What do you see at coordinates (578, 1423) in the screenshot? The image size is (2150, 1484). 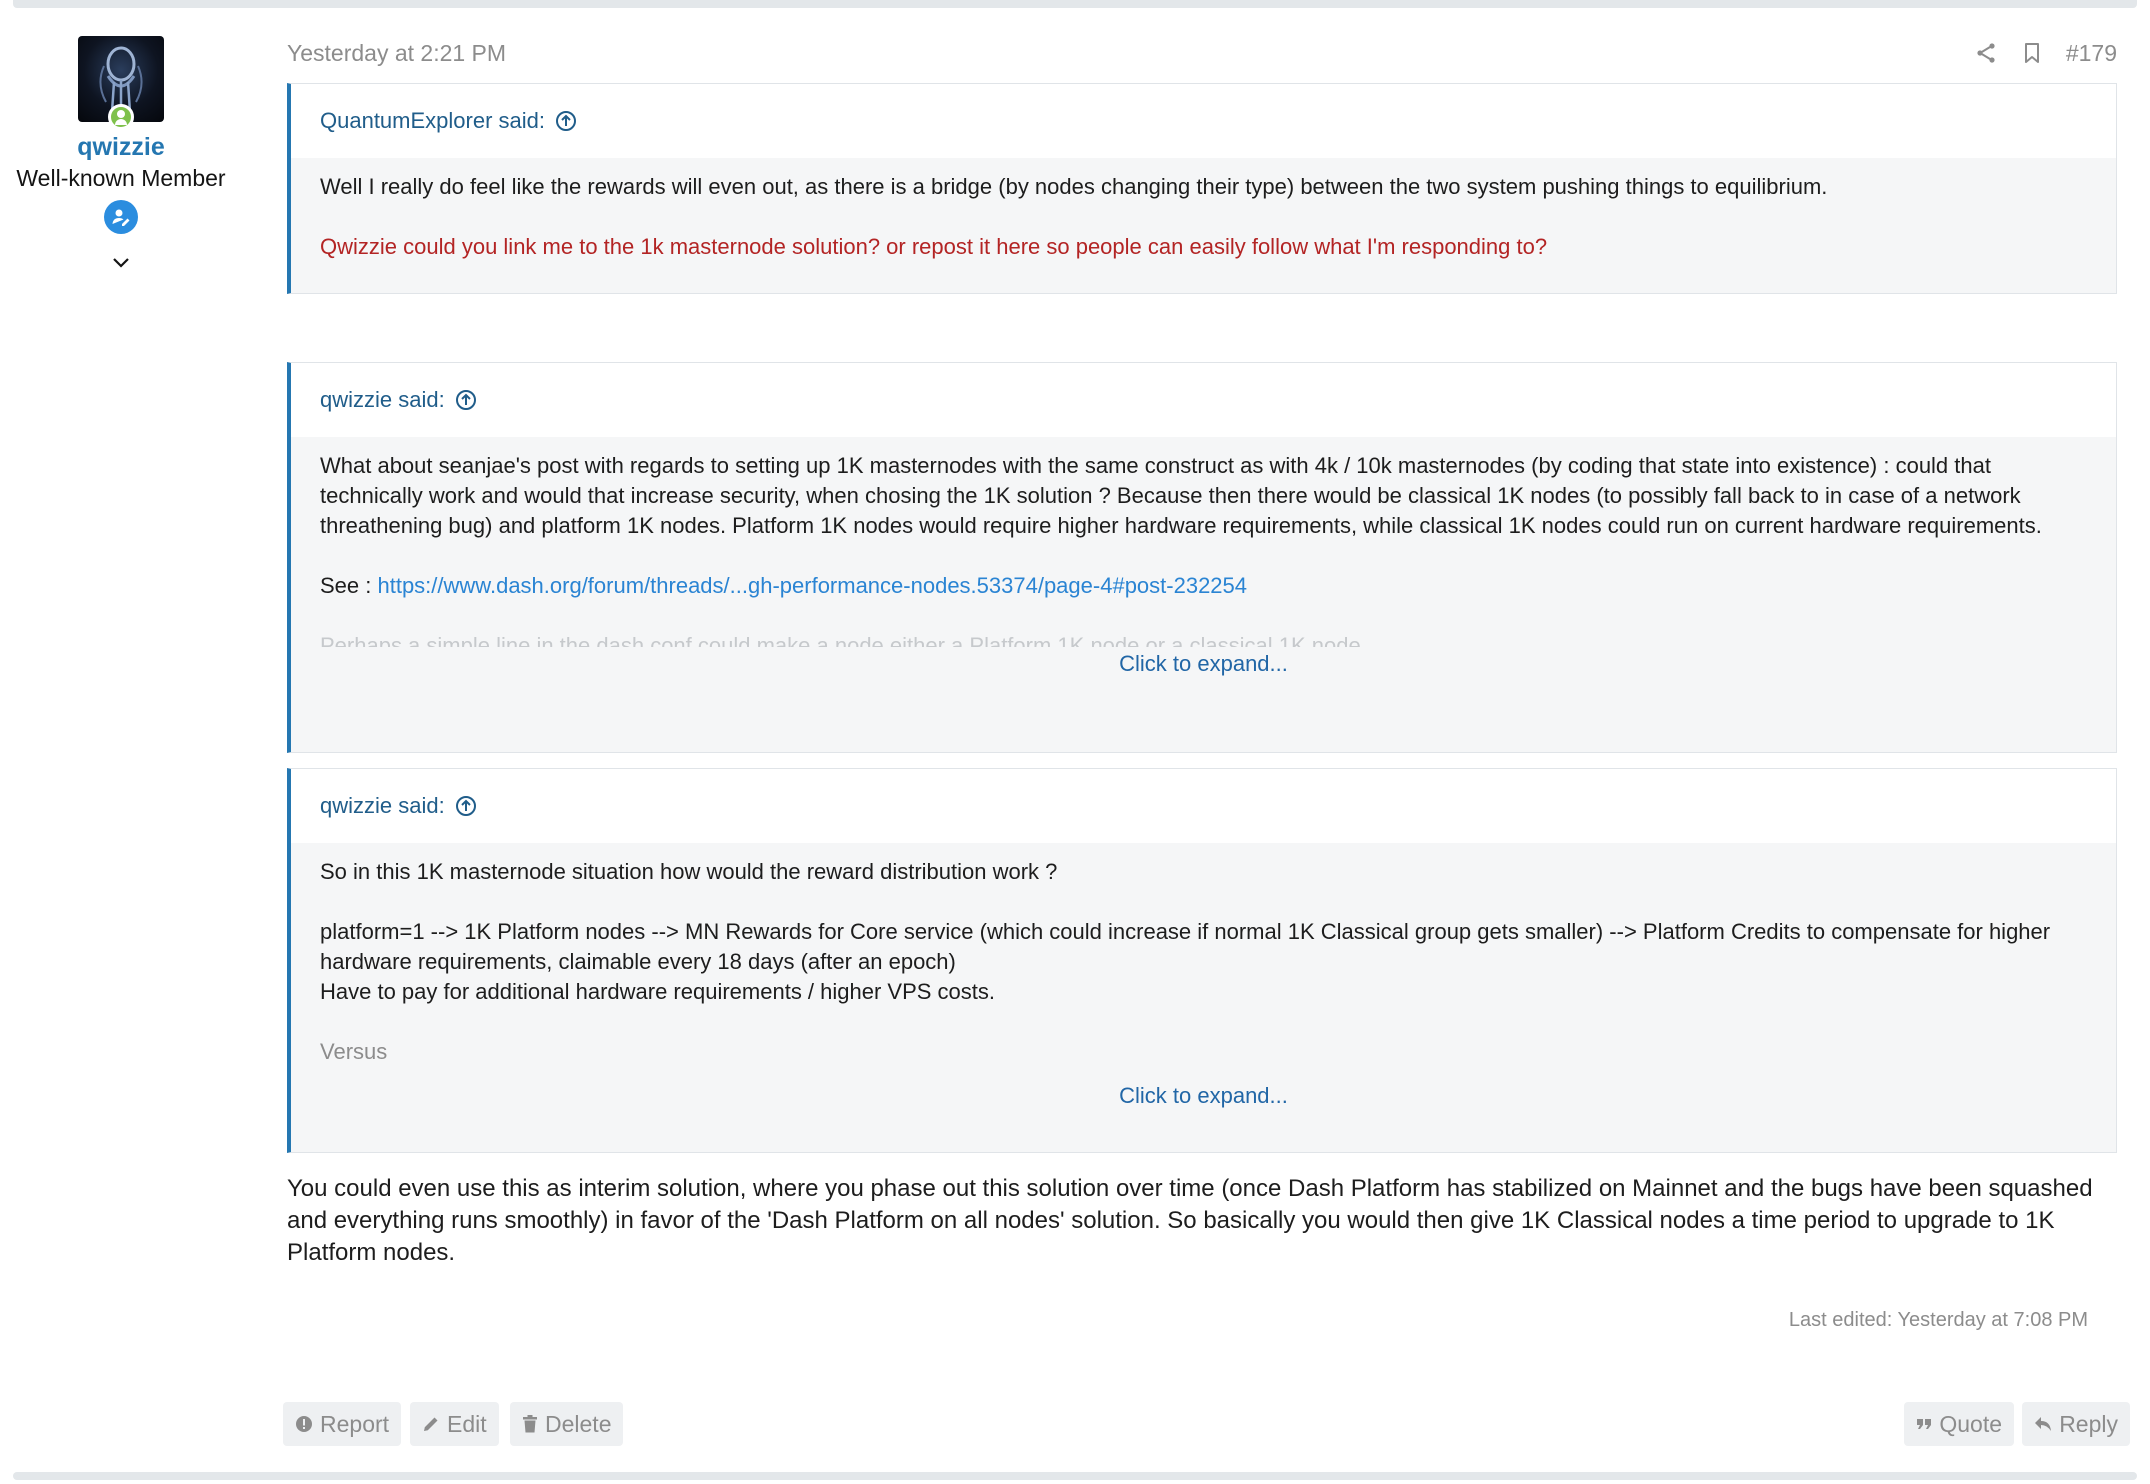 I see `delete-label: Delete` at bounding box center [578, 1423].